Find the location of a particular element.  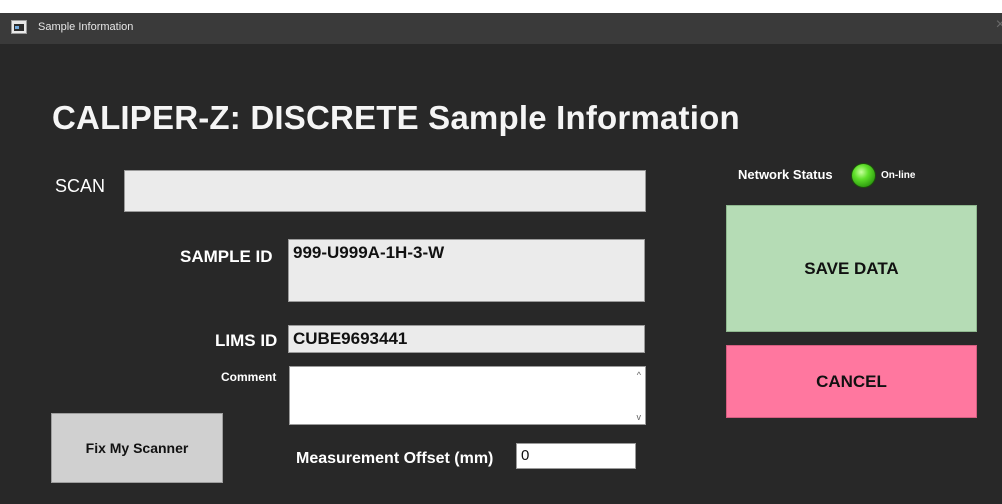

title-bar: Sample Information × is located at coordinates (501, 28).